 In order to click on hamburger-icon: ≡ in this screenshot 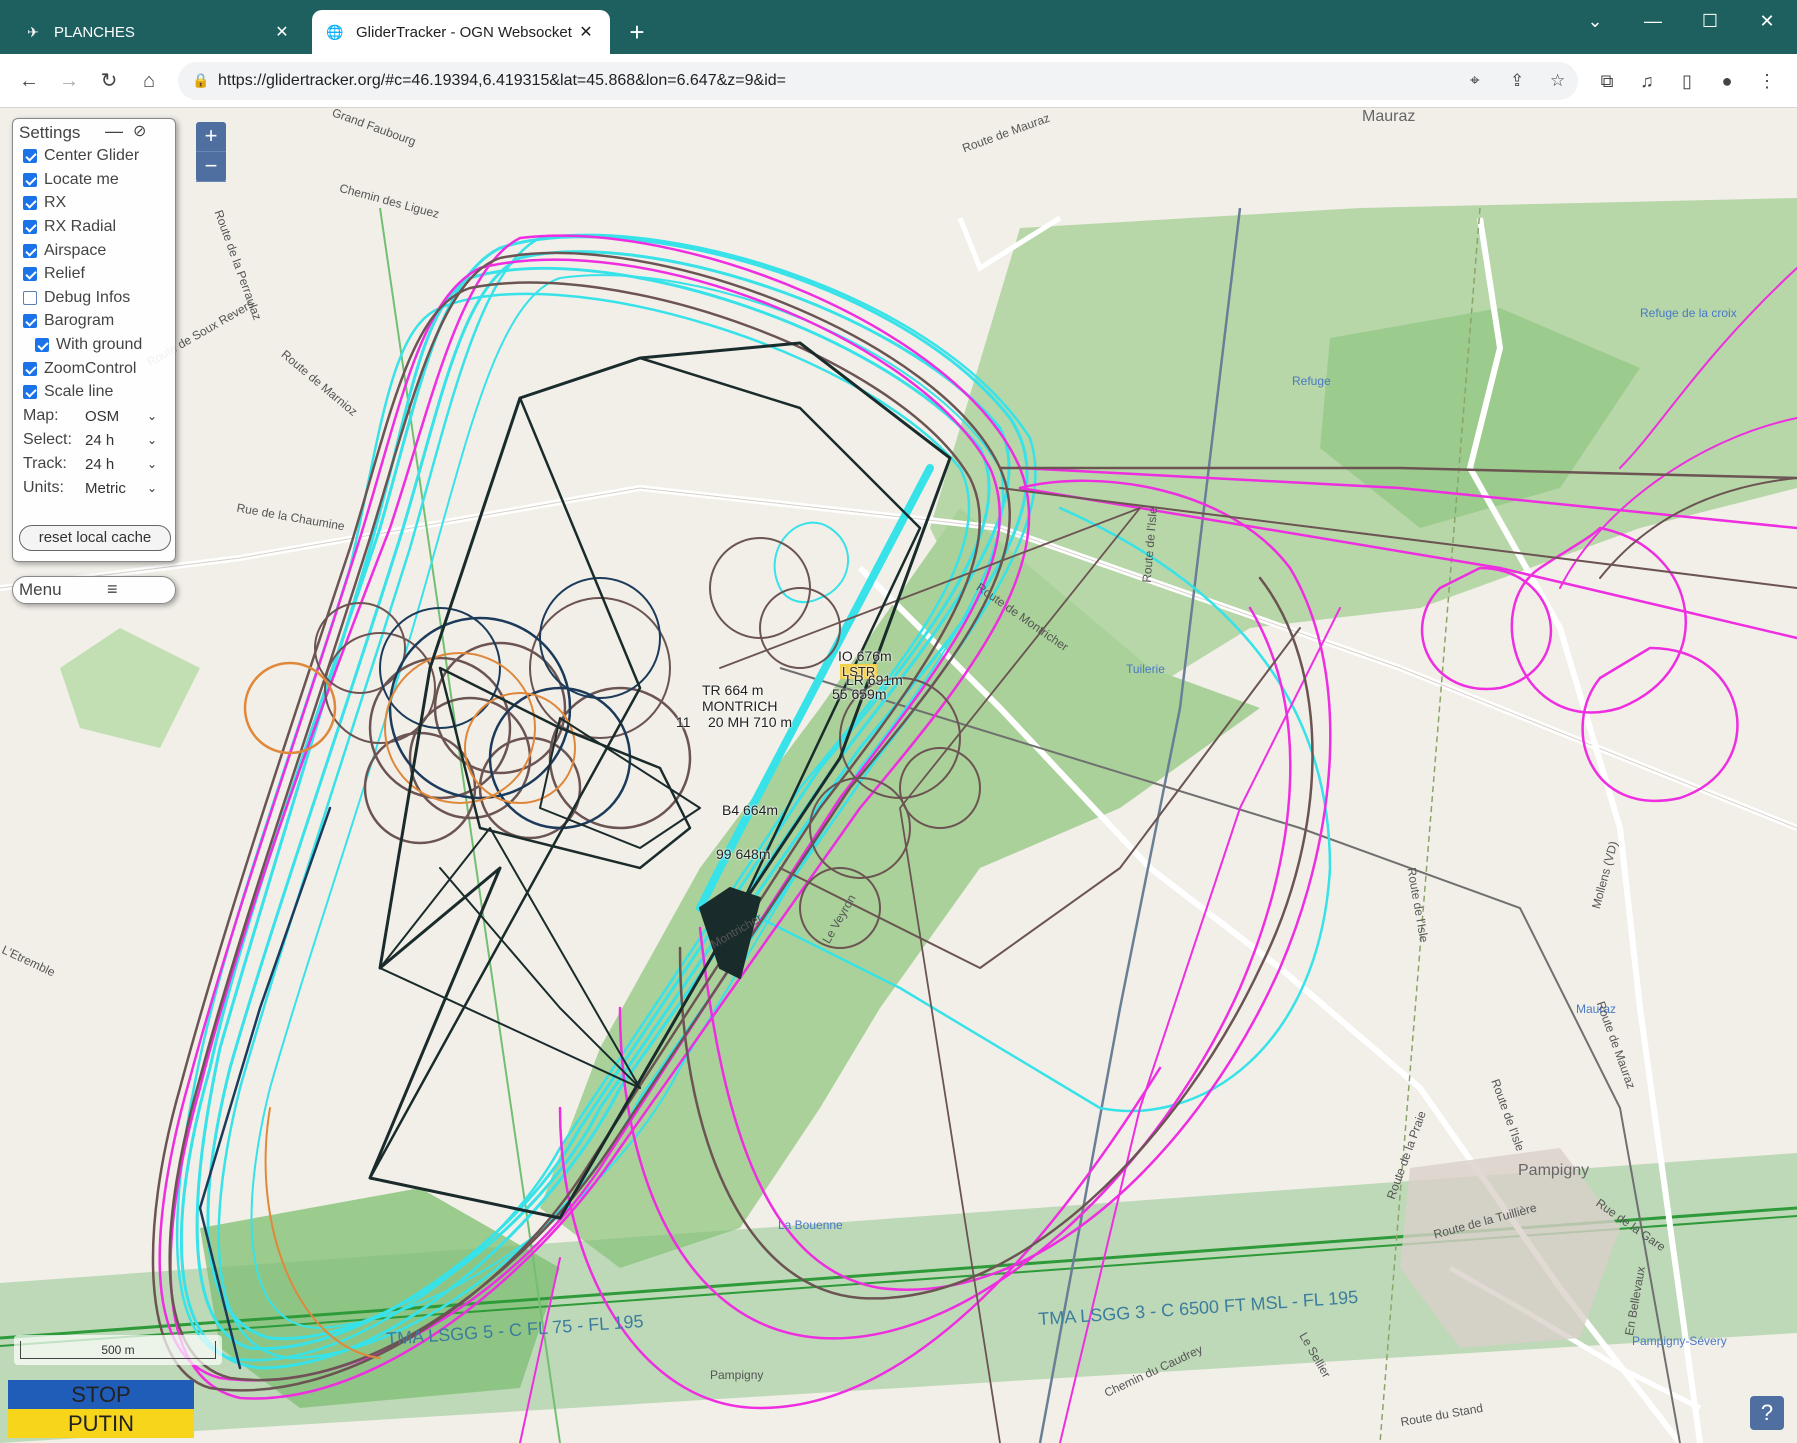, I will do `click(112, 589)`.